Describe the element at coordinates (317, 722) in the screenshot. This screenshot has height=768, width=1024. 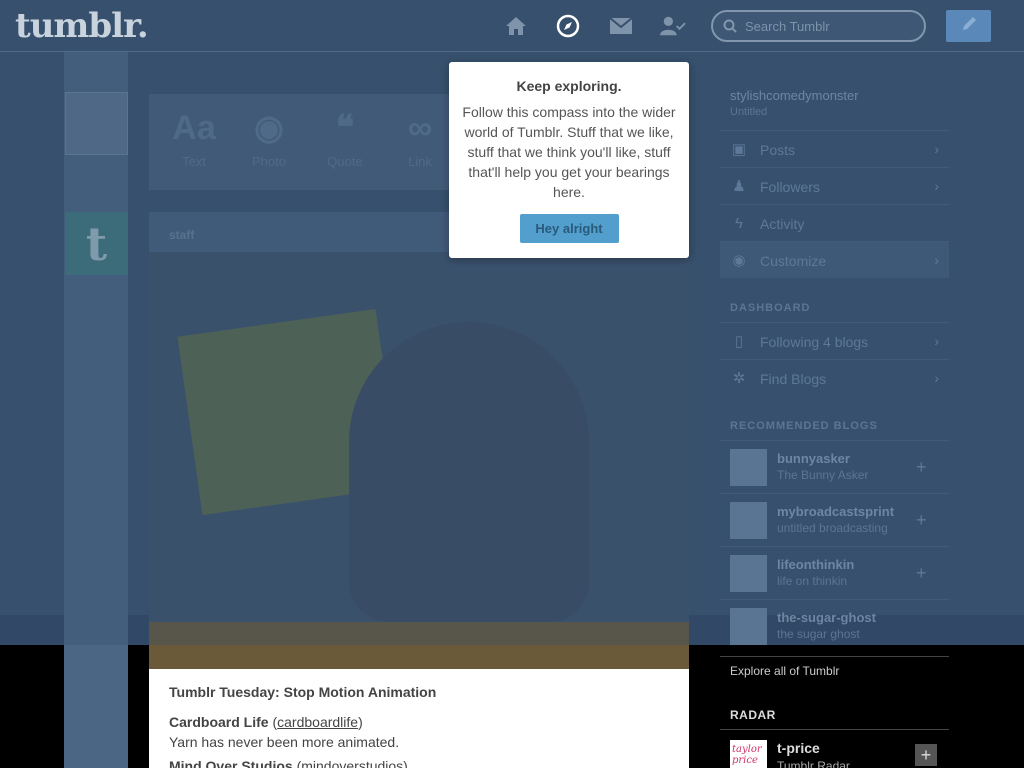
I see `entry-link: cardboardlife` at that location.